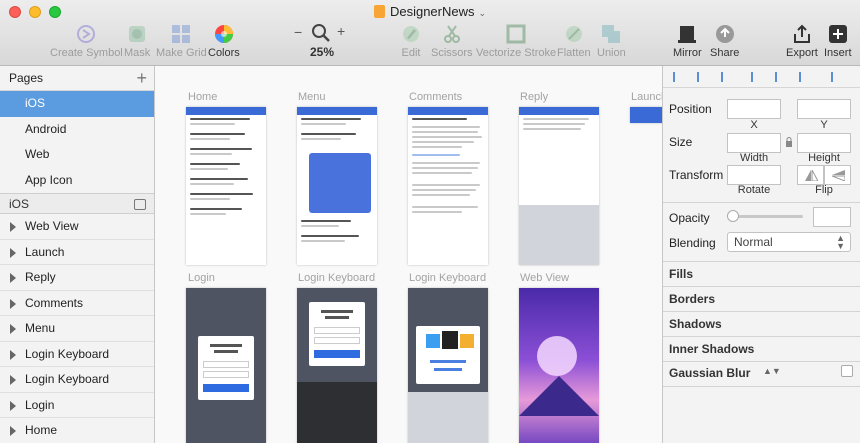 The image size is (860, 443). What do you see at coordinates (226, 186) in the screenshot?
I see `artboard-home` at bounding box center [226, 186].